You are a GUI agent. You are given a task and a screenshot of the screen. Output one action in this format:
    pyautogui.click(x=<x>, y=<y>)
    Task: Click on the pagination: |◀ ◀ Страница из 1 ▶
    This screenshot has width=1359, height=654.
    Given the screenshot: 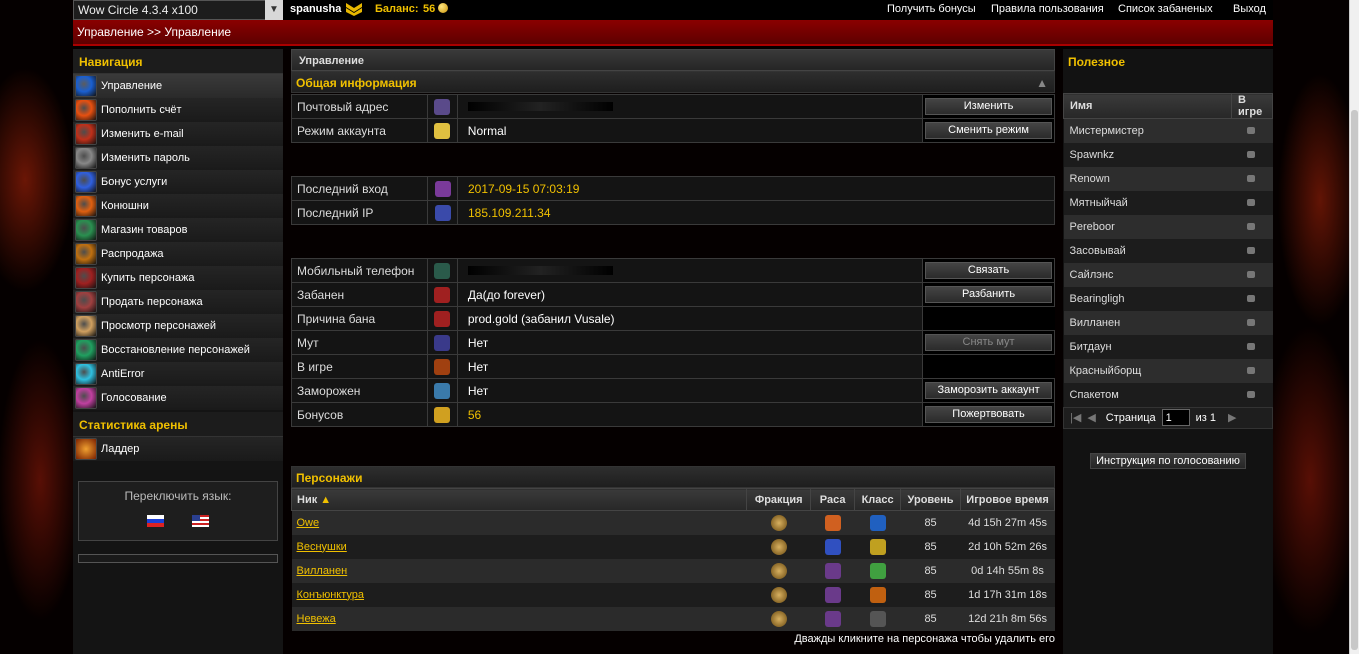 What is the action you would take?
    pyautogui.click(x=1168, y=417)
    